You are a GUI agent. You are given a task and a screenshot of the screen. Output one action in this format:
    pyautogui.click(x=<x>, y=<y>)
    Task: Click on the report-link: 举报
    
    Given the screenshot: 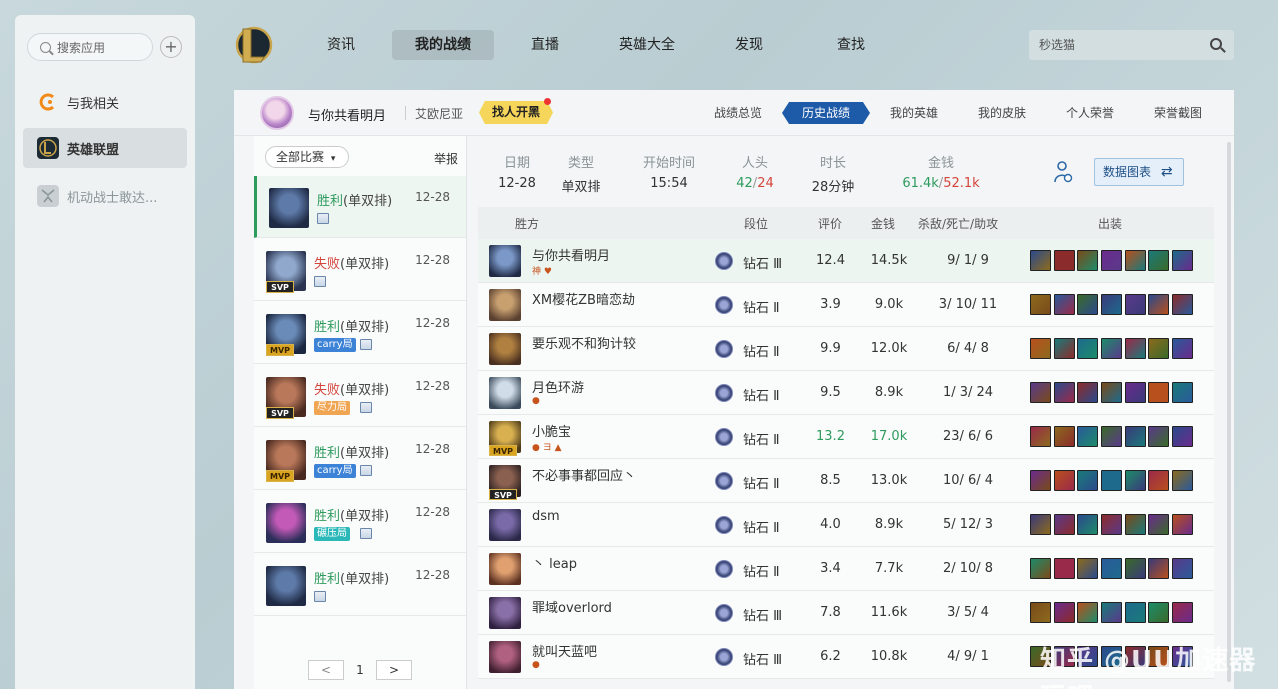 What is the action you would take?
    pyautogui.click(x=446, y=158)
    